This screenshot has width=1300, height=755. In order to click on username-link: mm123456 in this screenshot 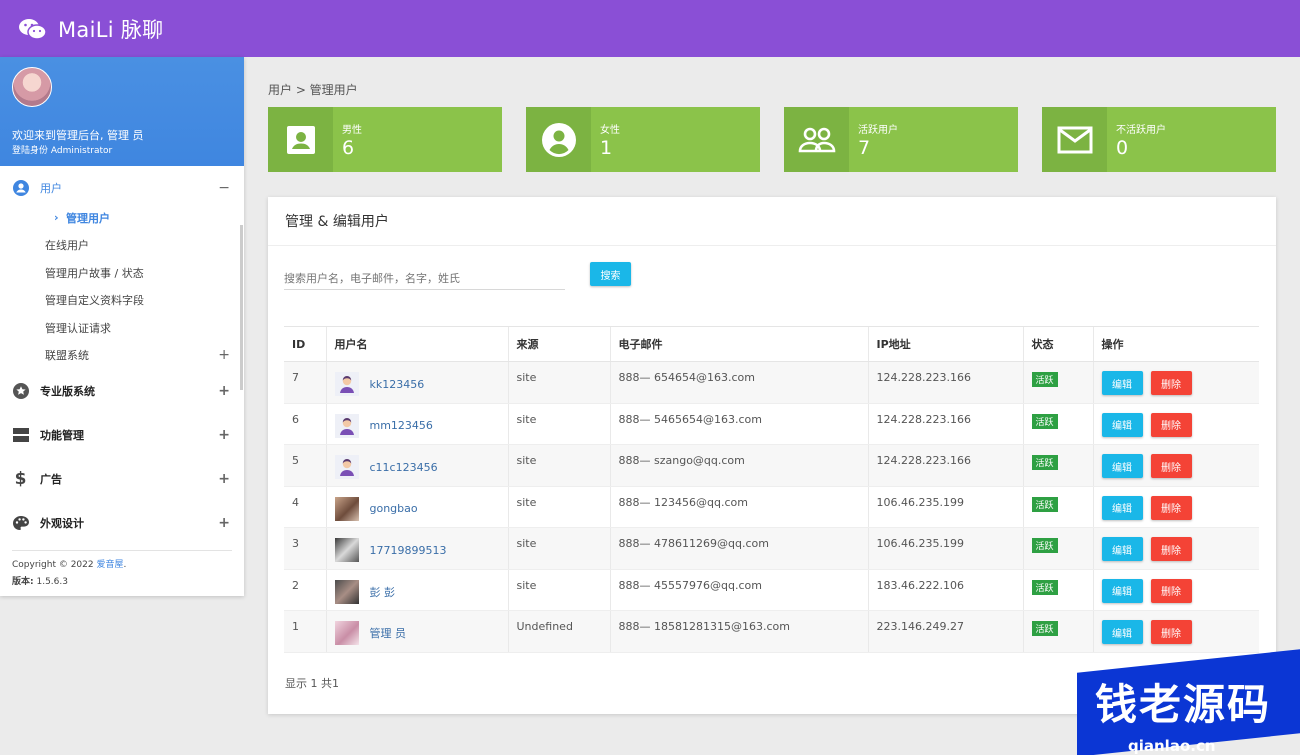, I will do `click(401, 425)`.